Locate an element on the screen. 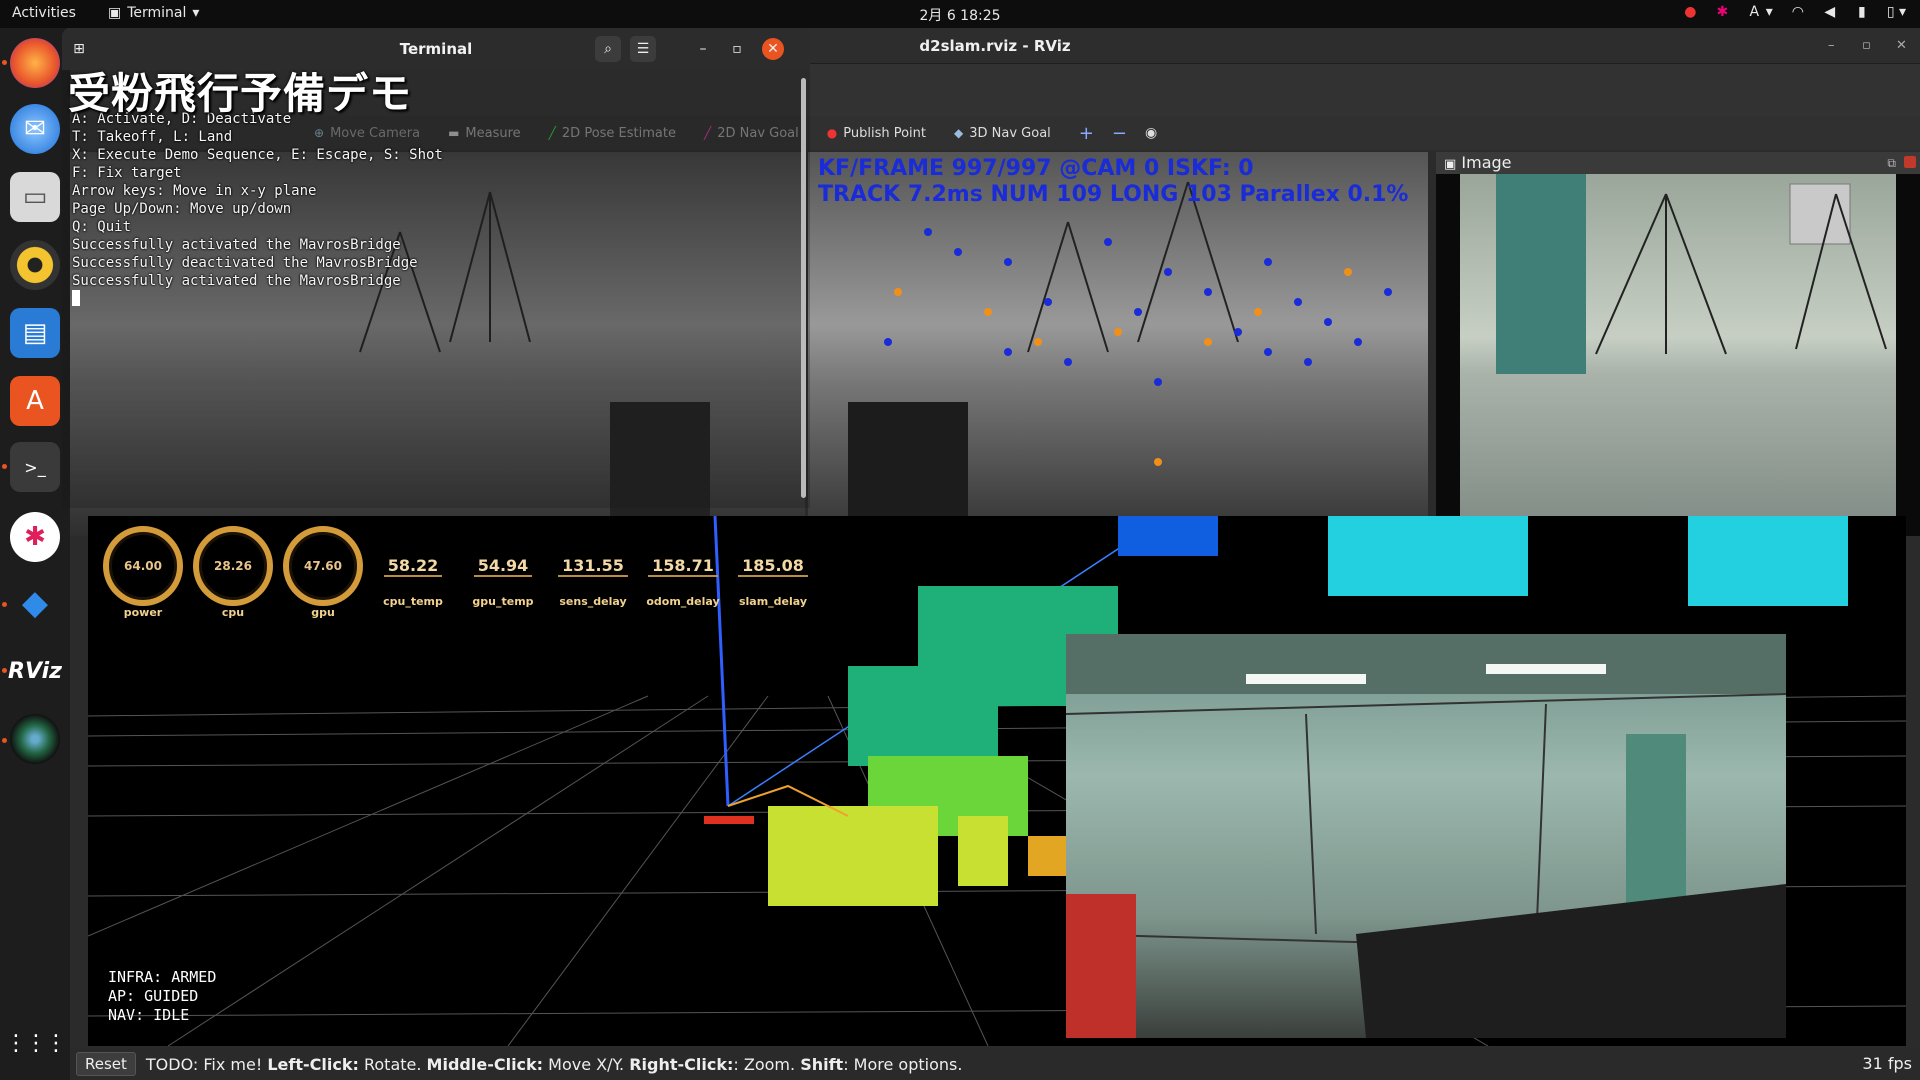 The image size is (1920, 1080). terminal-cursor is located at coordinates (76, 298).